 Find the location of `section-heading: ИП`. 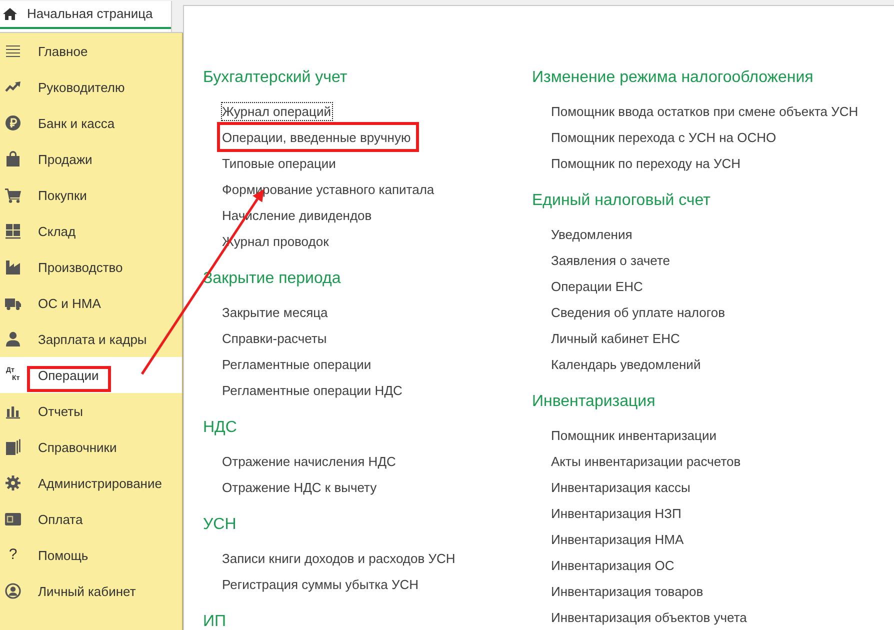

section-heading: ИП is located at coordinates (214, 621).